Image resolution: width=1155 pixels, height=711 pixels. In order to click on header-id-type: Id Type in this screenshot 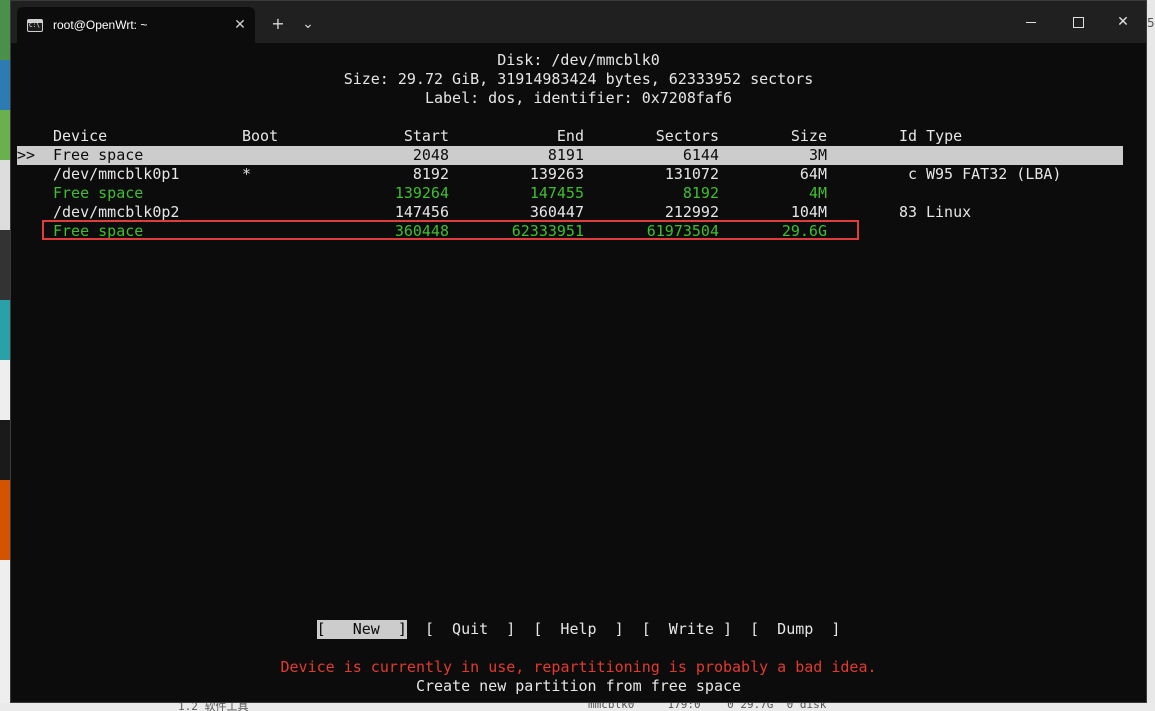, I will do `click(931, 136)`.